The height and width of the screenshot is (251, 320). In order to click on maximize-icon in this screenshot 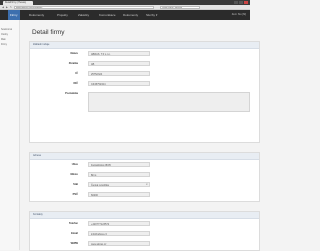, I will do `click(241, 2)`.